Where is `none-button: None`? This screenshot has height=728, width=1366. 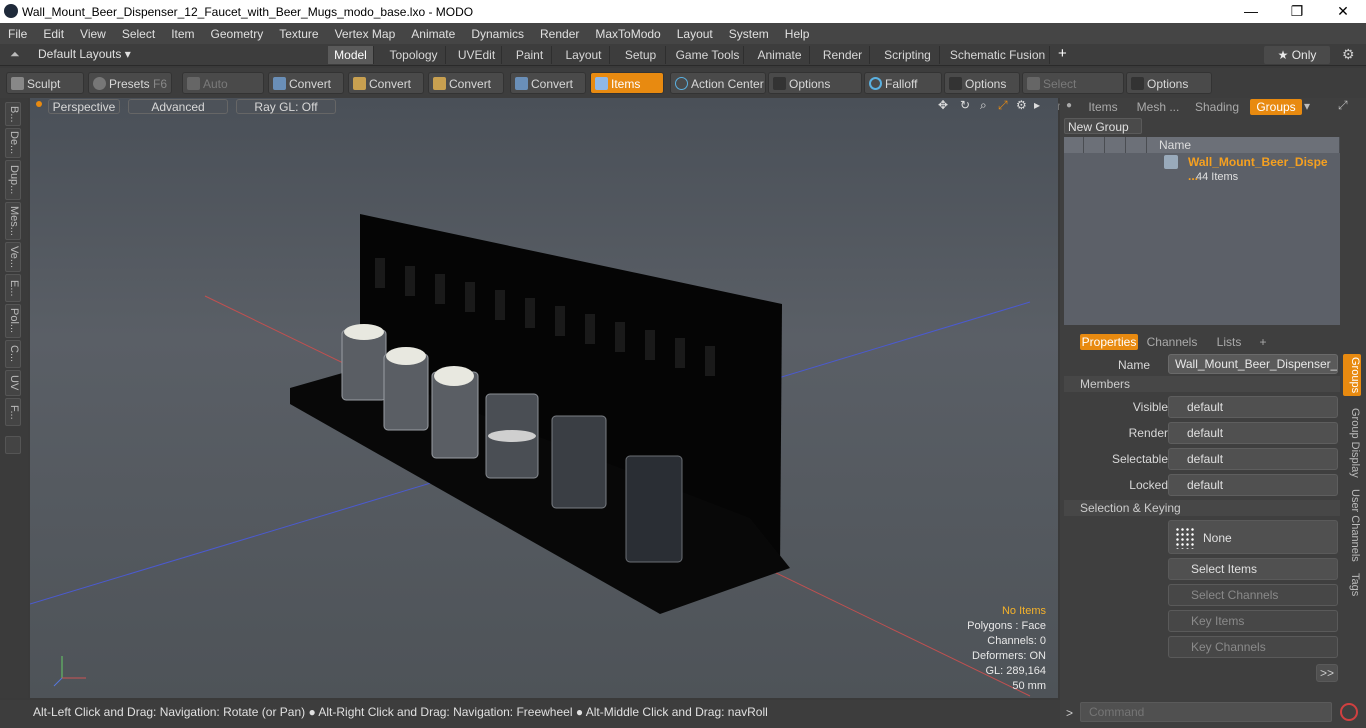 none-button: None is located at coordinates (1253, 537).